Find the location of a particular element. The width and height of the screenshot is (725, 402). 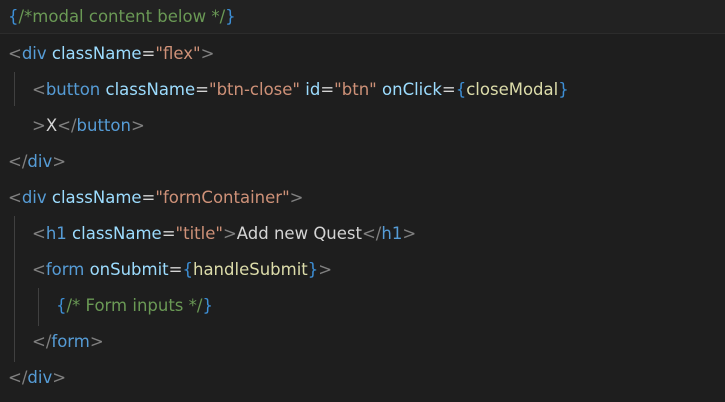

code-token: /* Form inputs */ is located at coordinates (134, 305).